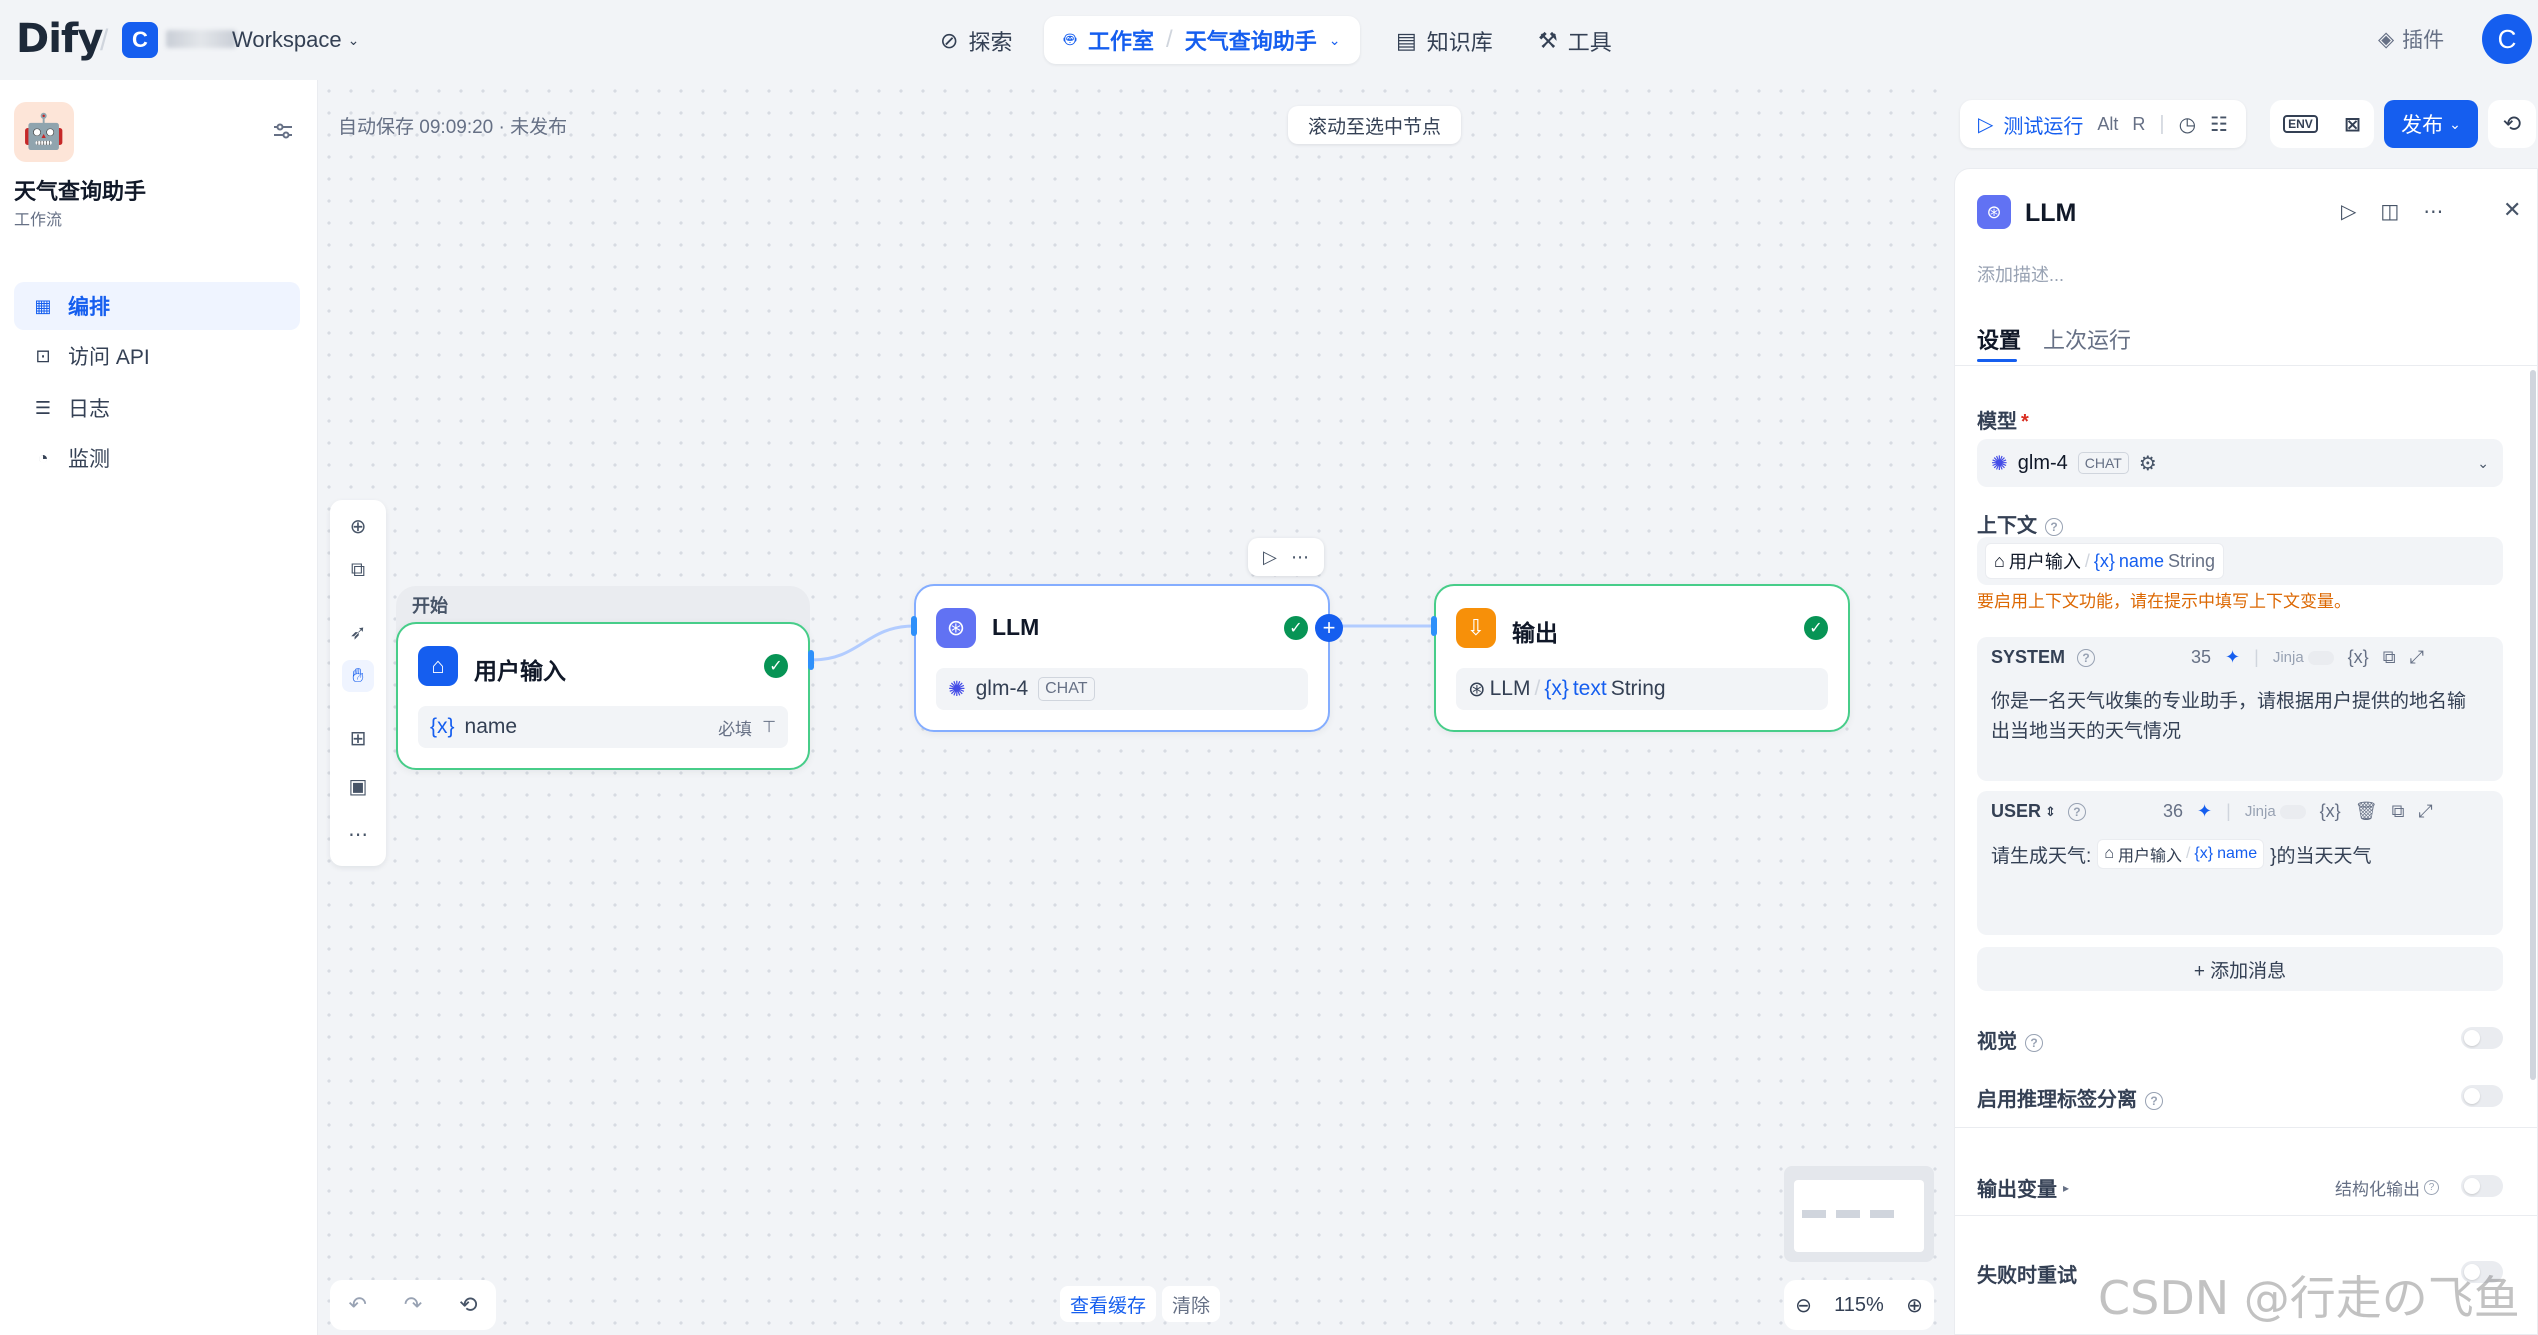  I want to click on panel-actions: ▷ ◫ ⋯, so click(2392, 211).